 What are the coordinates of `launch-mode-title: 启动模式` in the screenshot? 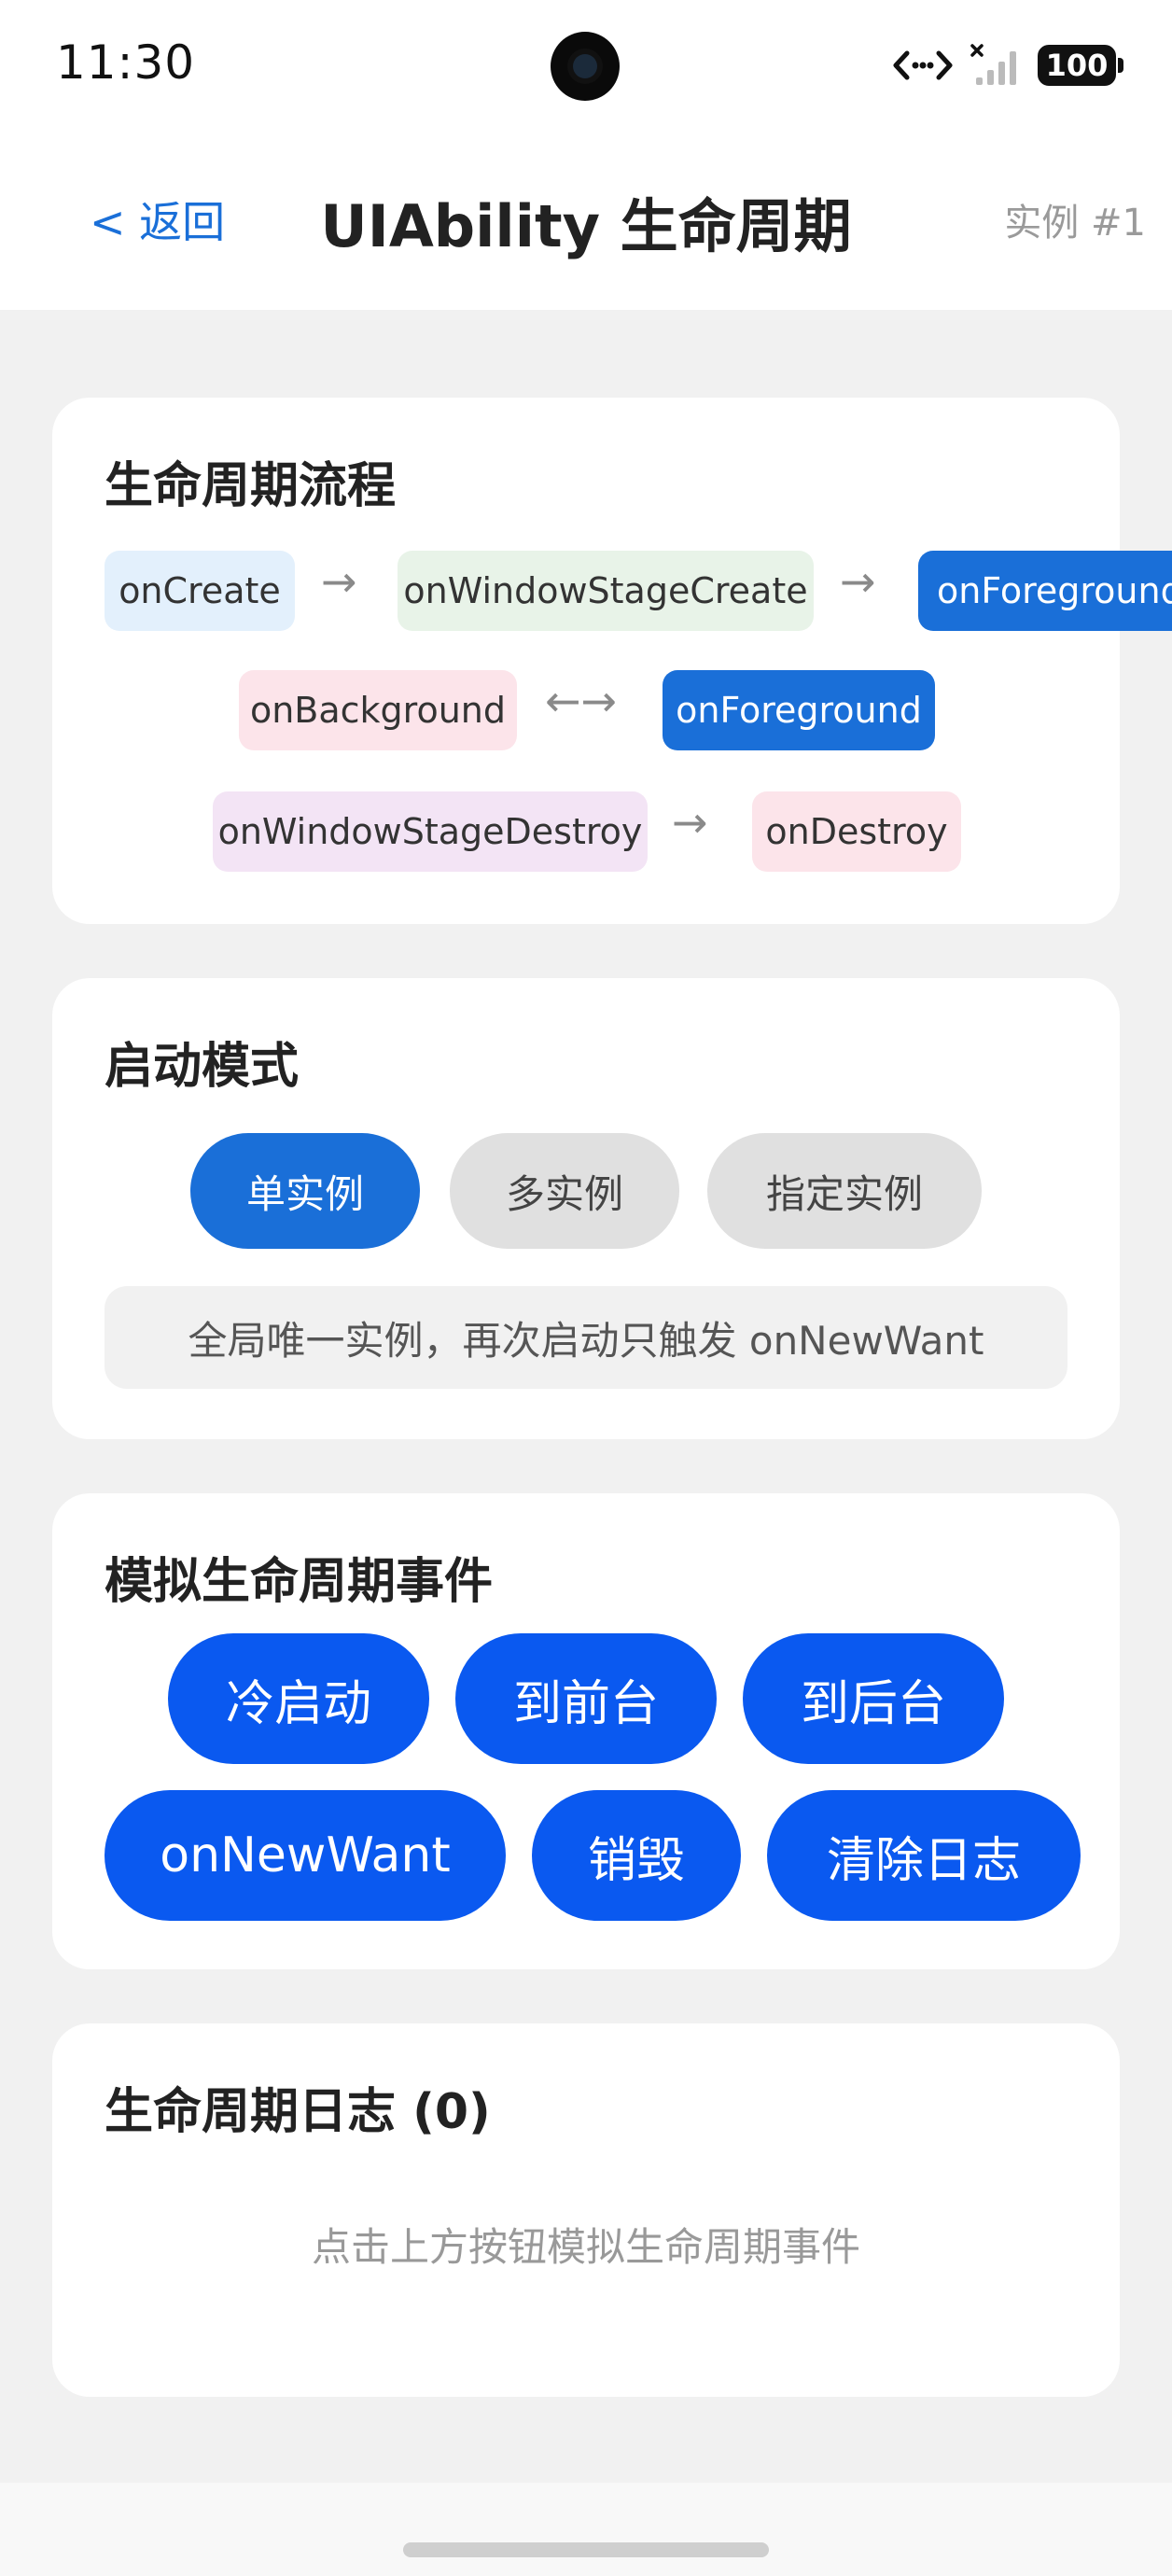 It's located at (202, 1067).